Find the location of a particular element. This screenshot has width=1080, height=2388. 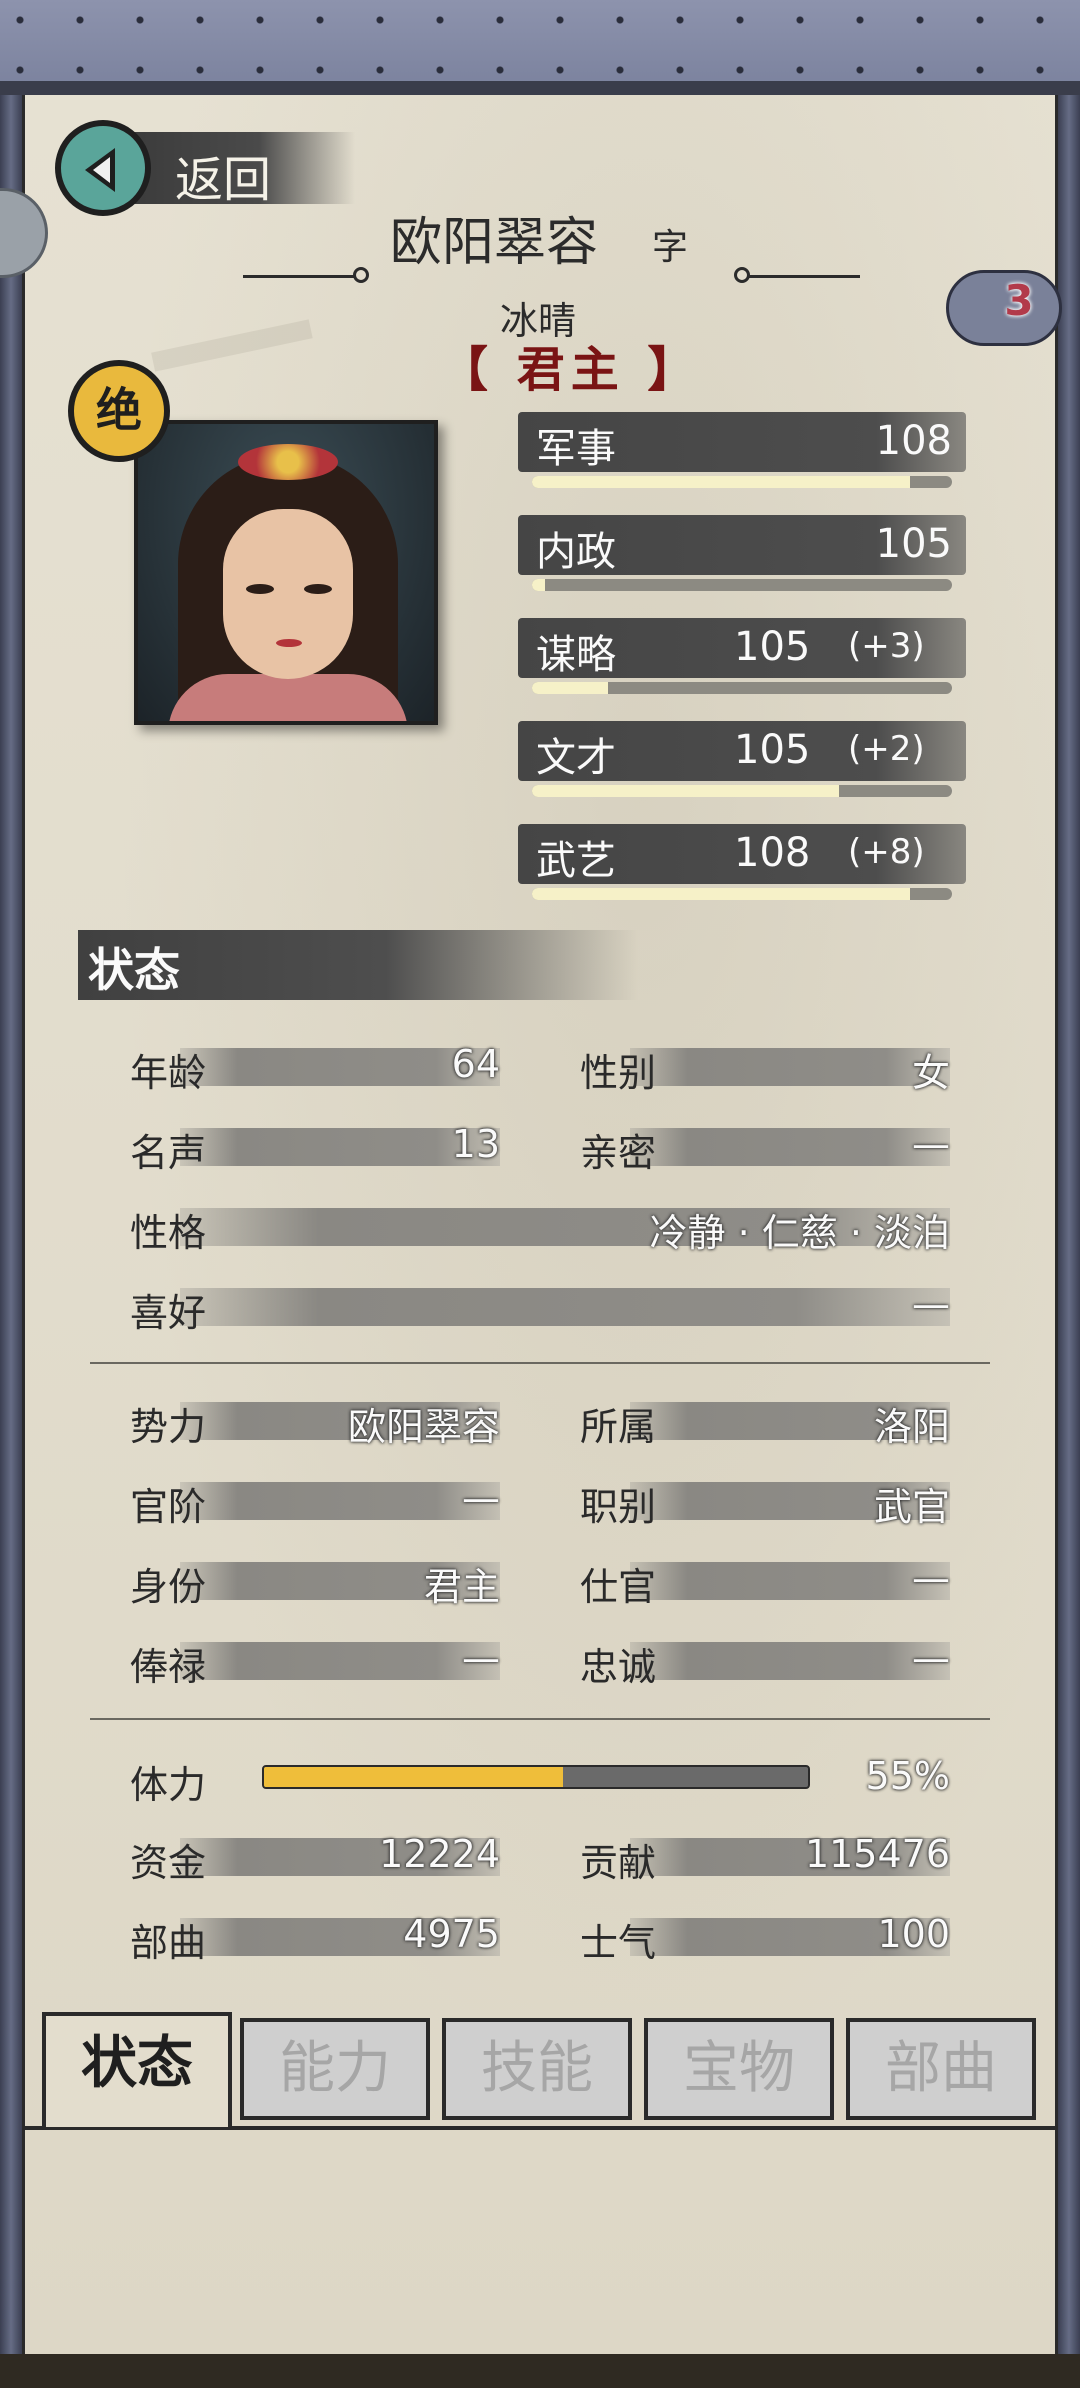

right-frame is located at coordinates (1069, 1225).